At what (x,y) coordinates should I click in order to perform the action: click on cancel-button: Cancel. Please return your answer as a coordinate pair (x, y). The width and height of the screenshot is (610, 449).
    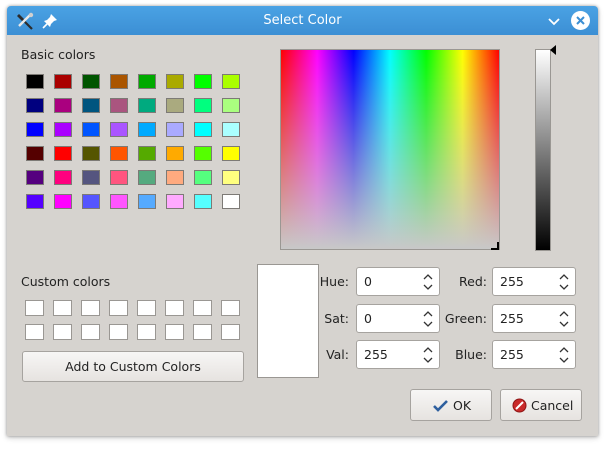
    Looking at the image, I should click on (541, 405).